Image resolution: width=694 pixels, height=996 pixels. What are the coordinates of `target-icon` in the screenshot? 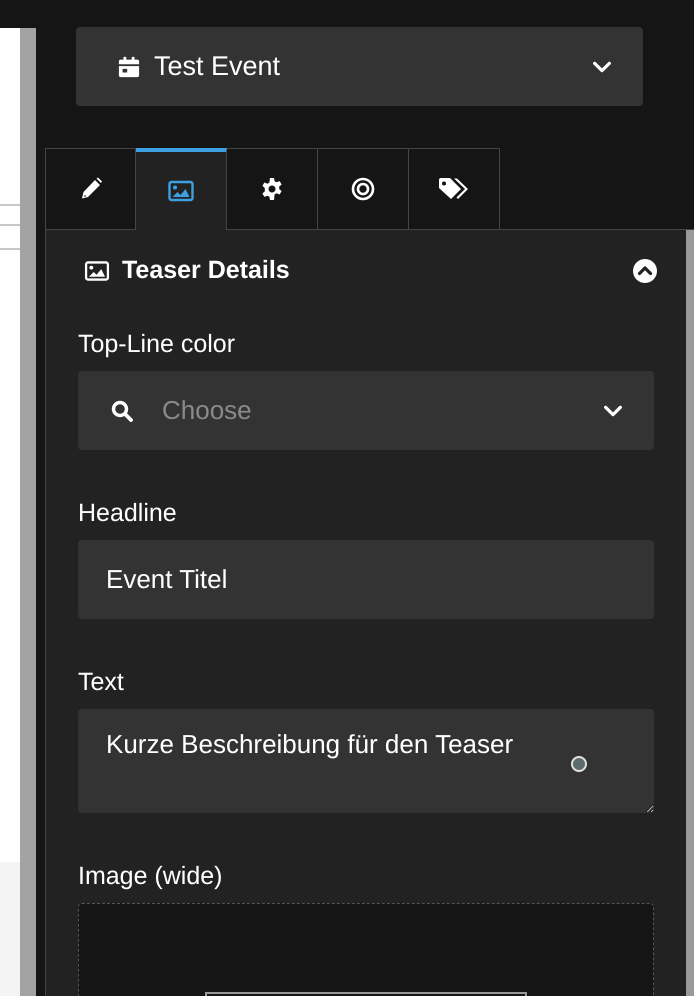 It's located at (363, 189).